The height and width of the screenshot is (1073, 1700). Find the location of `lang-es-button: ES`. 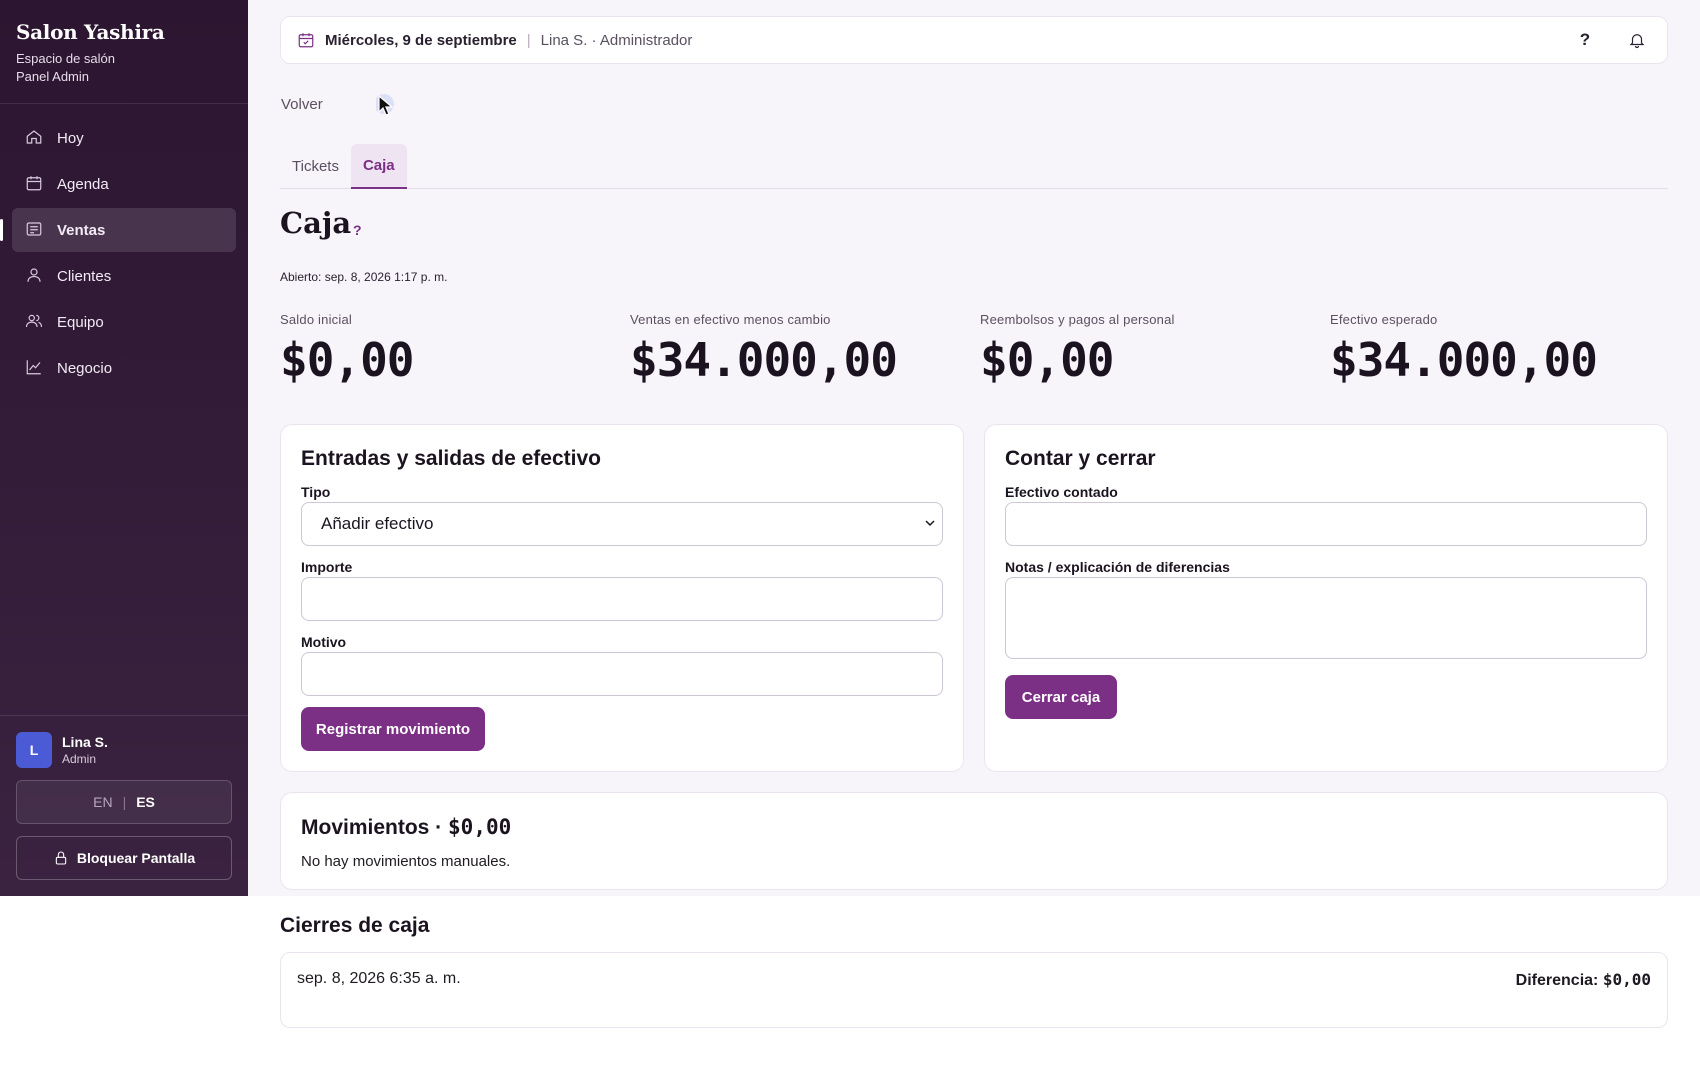

lang-es-button: ES is located at coordinates (145, 802).